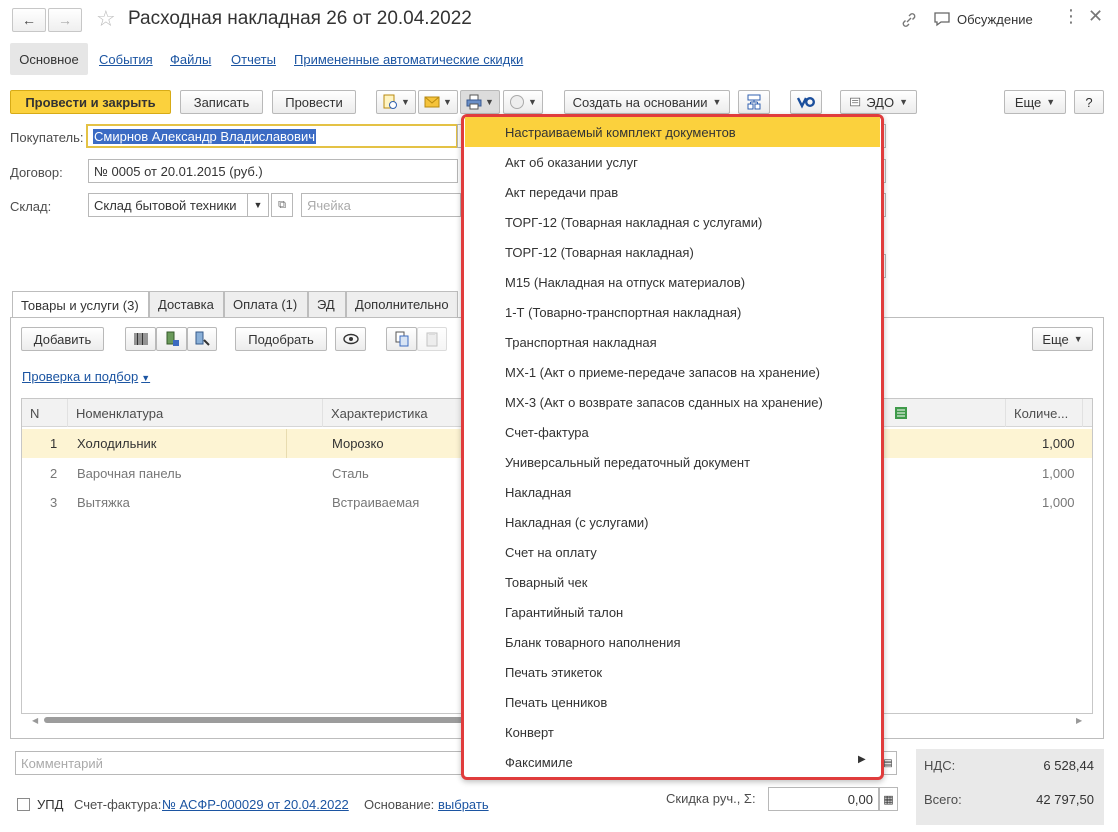  What do you see at coordinates (282, 205) in the screenshot?
I see `warehouse-open-icon: ⧉` at bounding box center [282, 205].